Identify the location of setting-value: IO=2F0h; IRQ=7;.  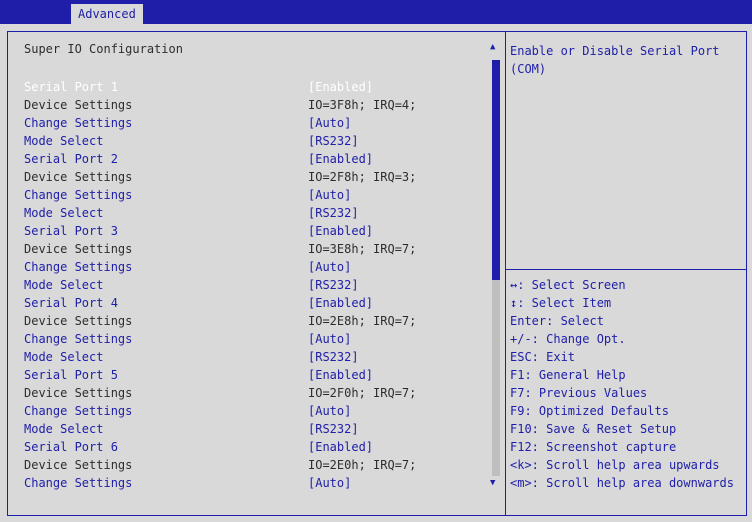
(362, 393).